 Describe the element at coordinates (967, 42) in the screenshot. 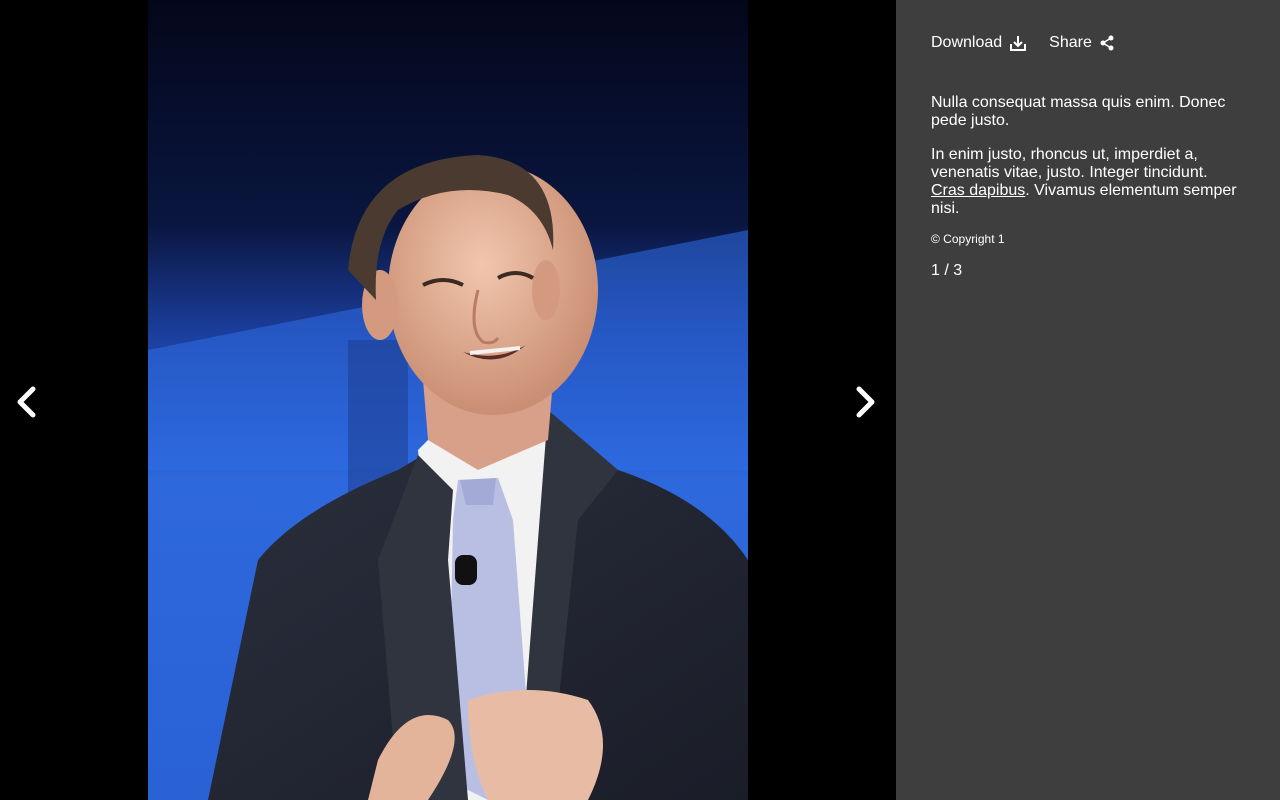

I see `download-label: Download` at that location.